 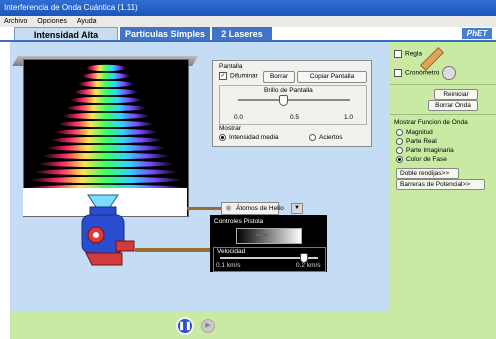 I want to click on doble-rendija-button: Doble rendijas>>, so click(x=427, y=173).